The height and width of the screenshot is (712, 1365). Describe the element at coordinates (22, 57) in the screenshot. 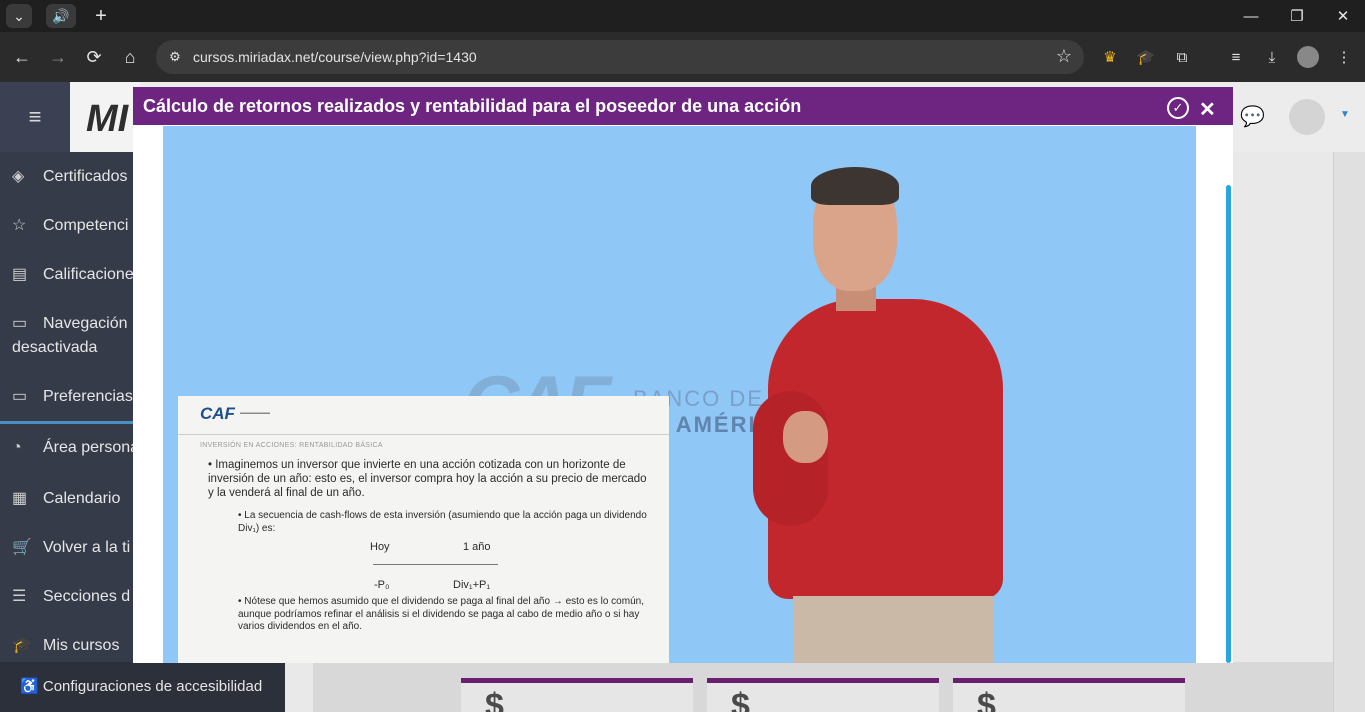

I see `back-button: ←` at that location.